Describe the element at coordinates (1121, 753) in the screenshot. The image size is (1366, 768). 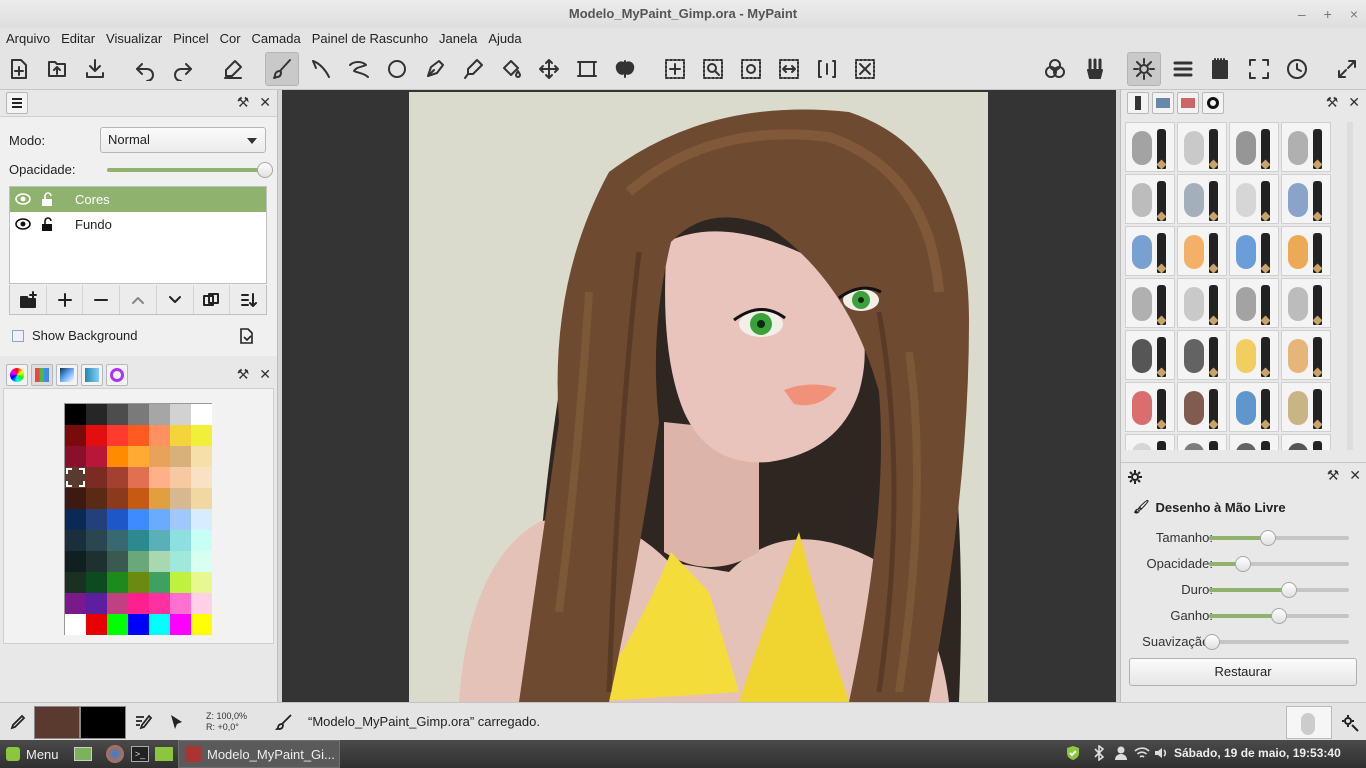
I see `user-icon` at that location.